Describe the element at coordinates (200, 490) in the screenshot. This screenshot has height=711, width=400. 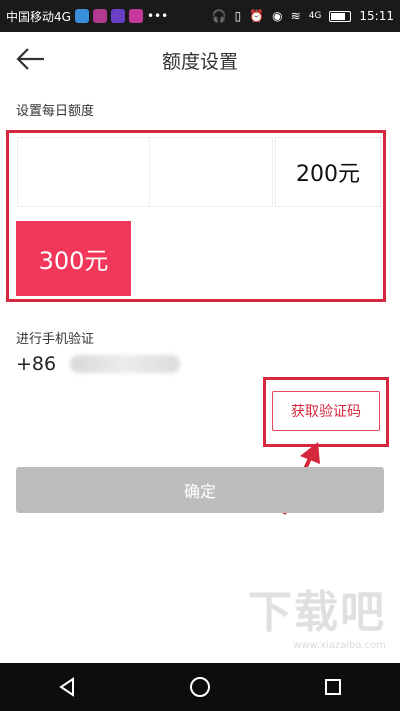
I see `confirm-button: 确定` at that location.